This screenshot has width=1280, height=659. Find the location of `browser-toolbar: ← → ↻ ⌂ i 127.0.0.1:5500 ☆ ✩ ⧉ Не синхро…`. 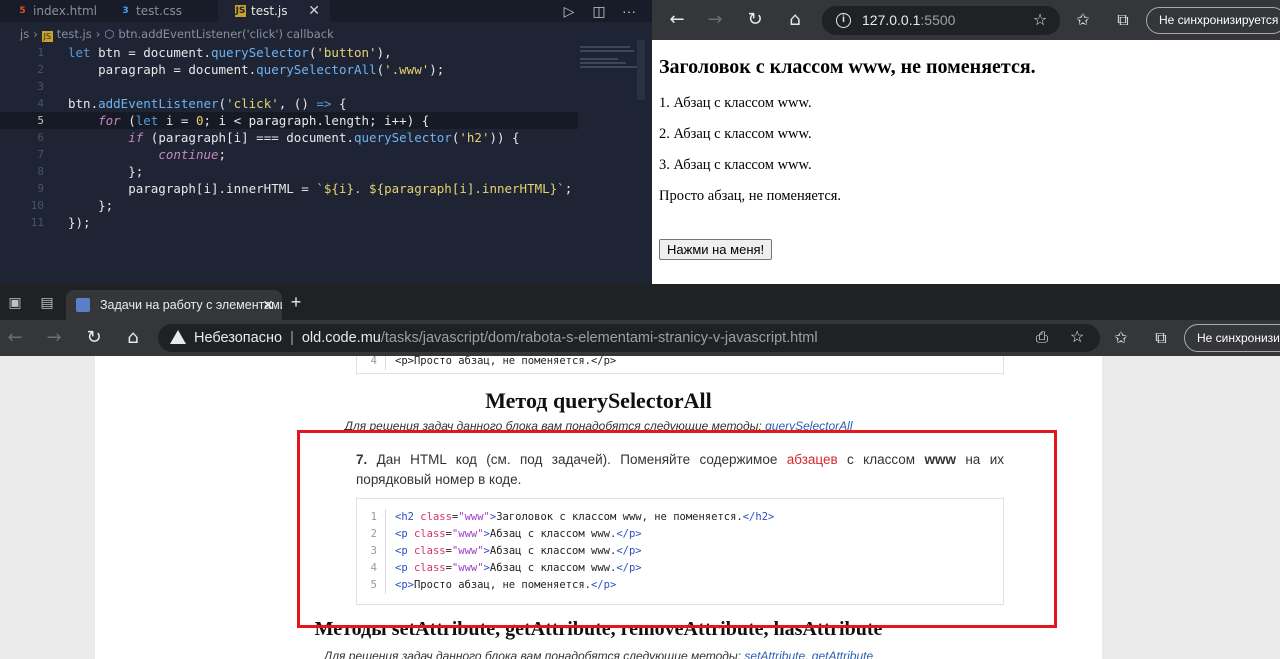

browser-toolbar: ← → ↻ ⌂ i 127.0.0.1:5500 ☆ ✩ ⧉ Не синхро… is located at coordinates (966, 20).